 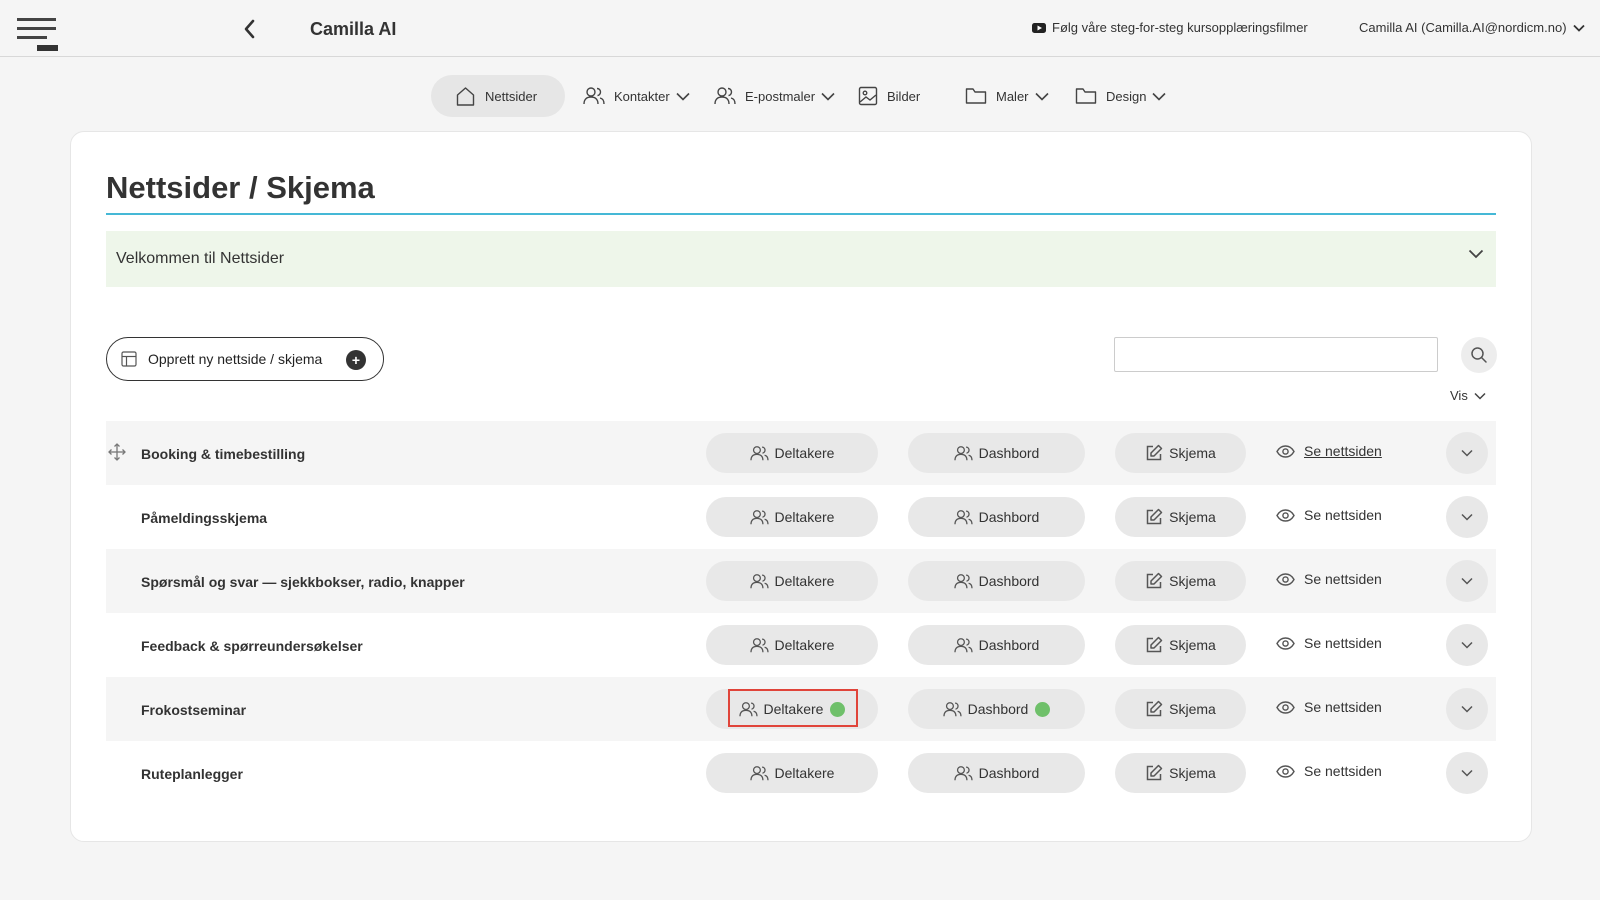 What do you see at coordinates (904, 96) in the screenshot?
I see `nav-item-label: Bilder` at bounding box center [904, 96].